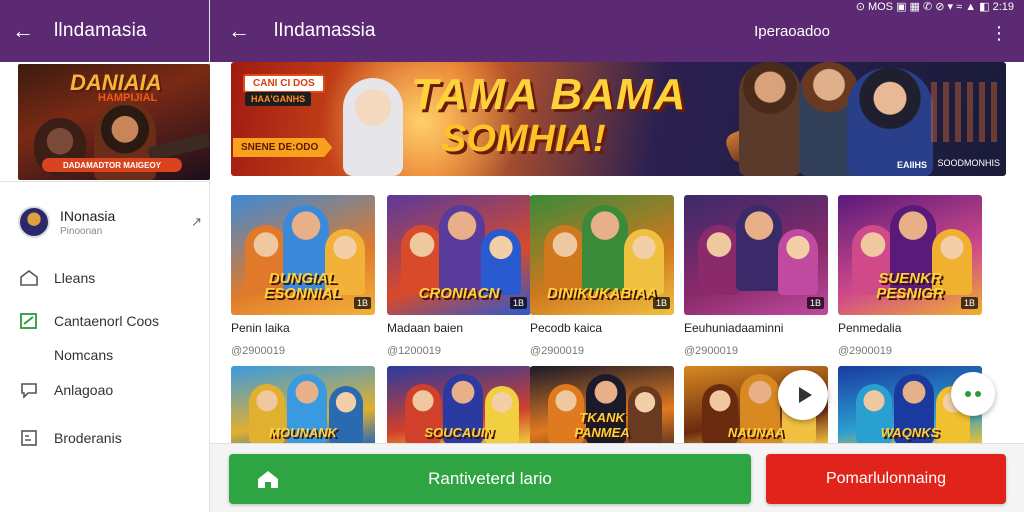 This screenshot has width=1024, height=512. I want to click on game-card: TKANK PANMEA, so click(602, 405).